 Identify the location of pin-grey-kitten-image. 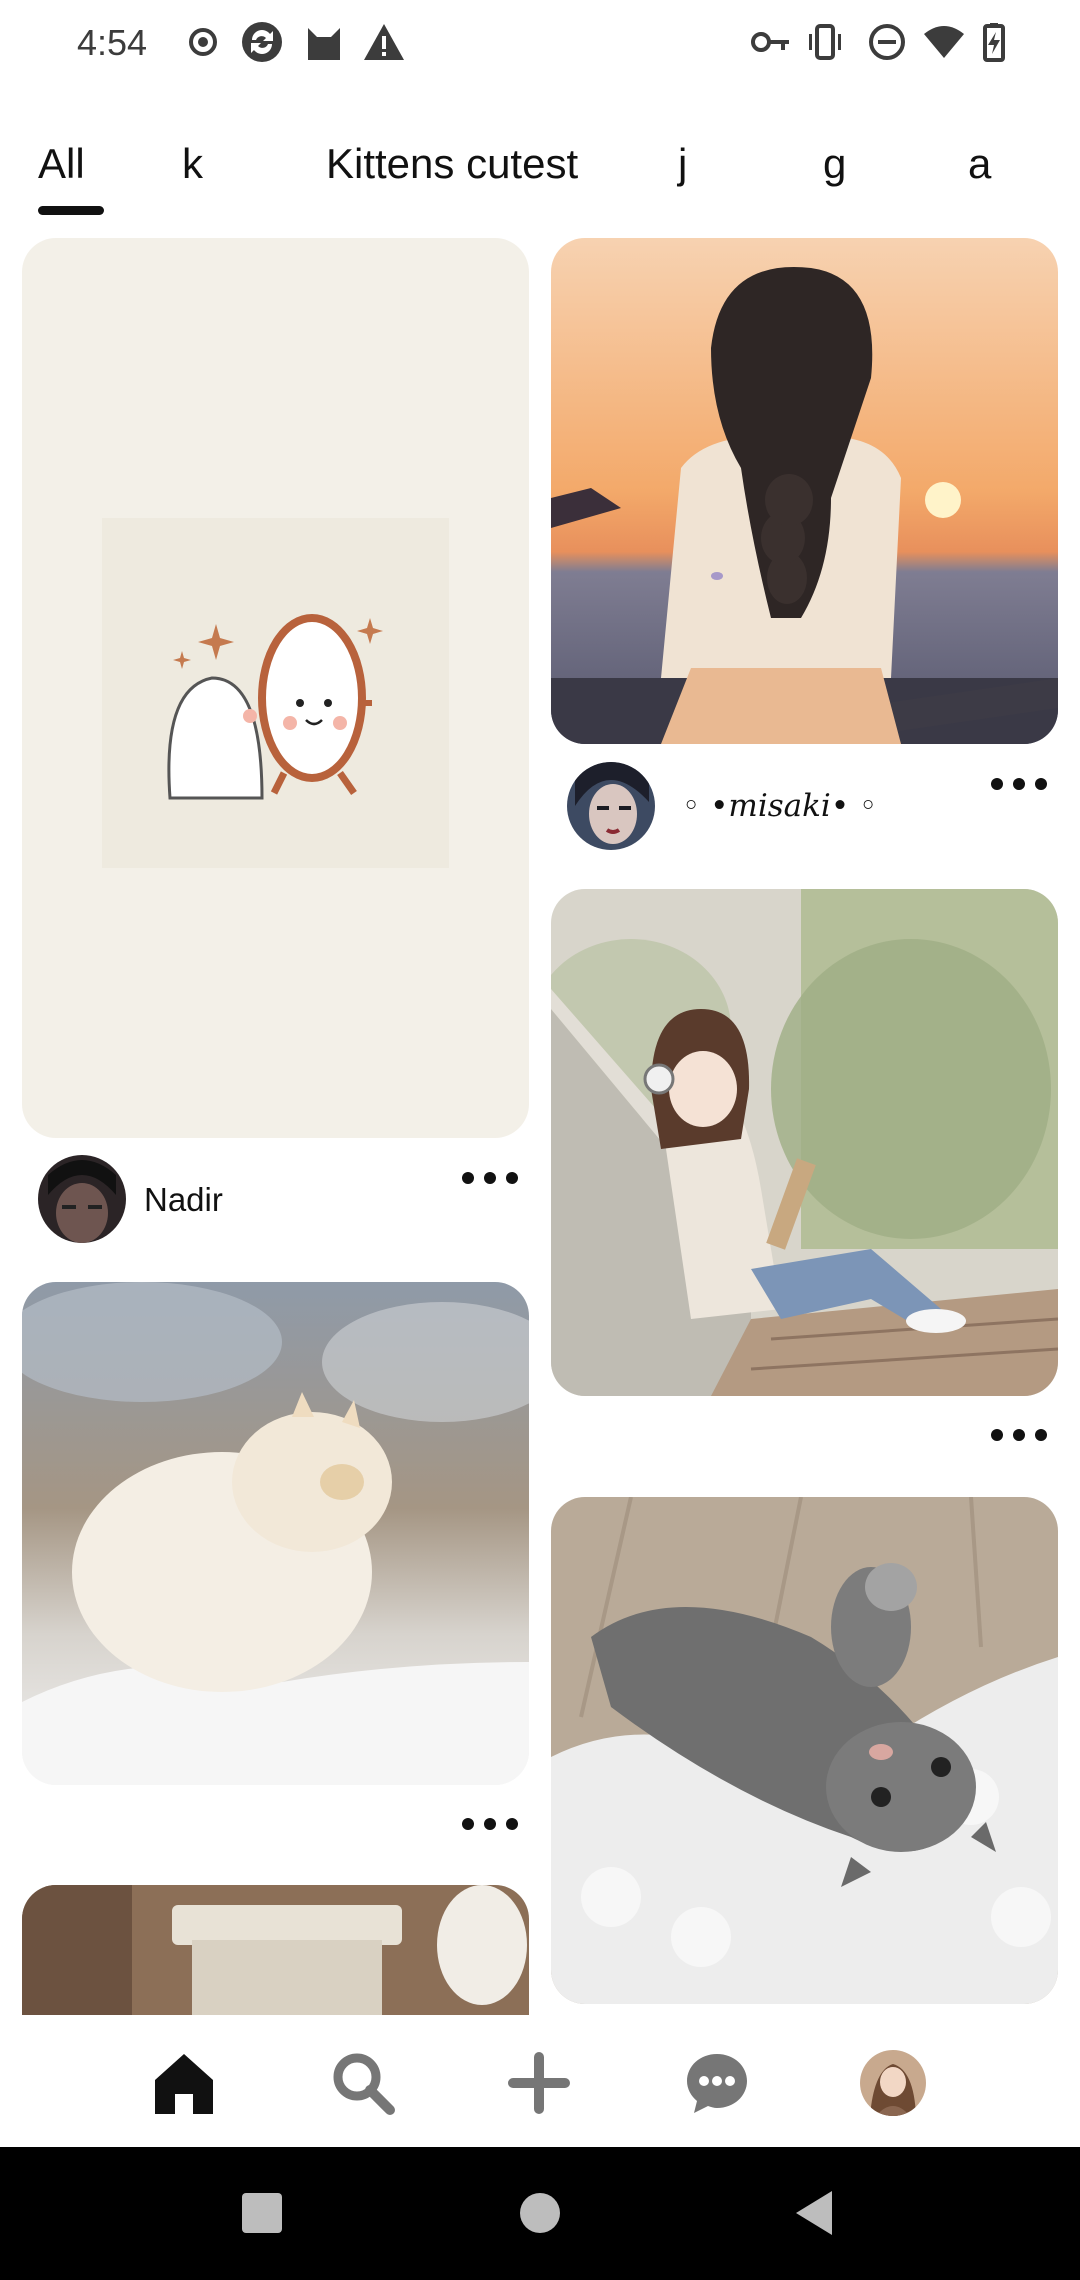
(804, 1750).